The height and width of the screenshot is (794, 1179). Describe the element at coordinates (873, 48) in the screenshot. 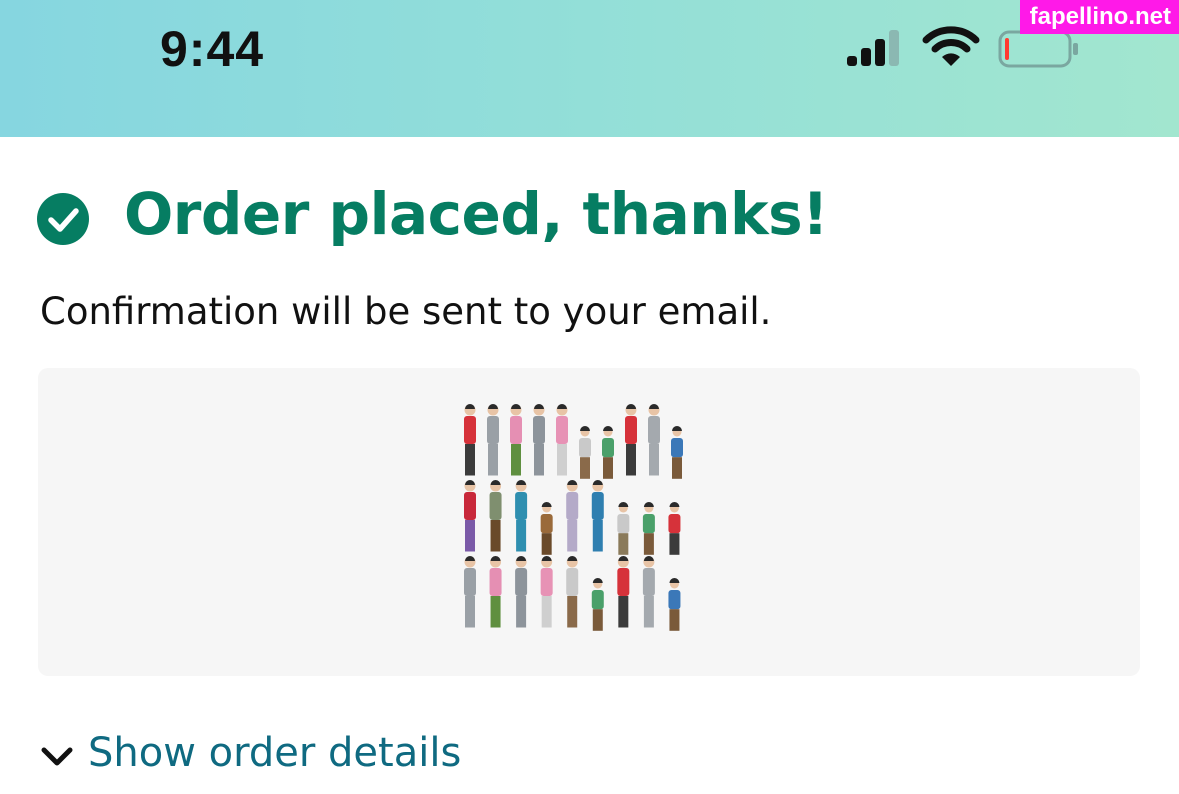

I see `signal-icon` at that location.